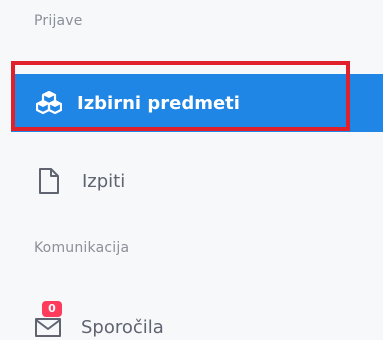 The width and height of the screenshot is (383, 340). Describe the element at coordinates (52, 309) in the screenshot. I see `unread-badge: 0` at that location.